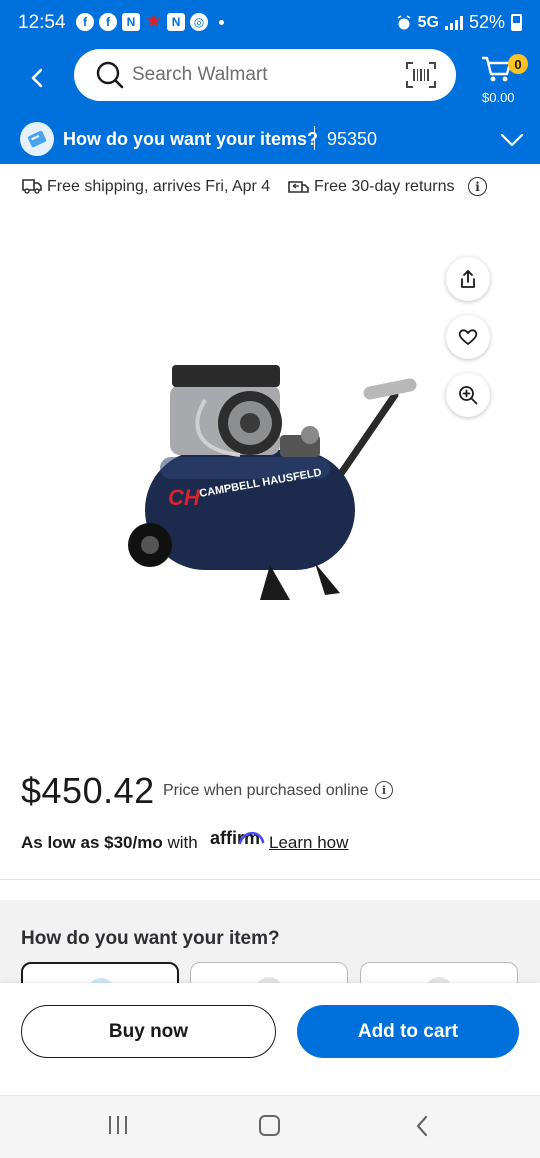 This screenshot has width=540, height=1158. Describe the element at coordinates (200, 75) in the screenshot. I see `search-input: Search Walmart` at that location.